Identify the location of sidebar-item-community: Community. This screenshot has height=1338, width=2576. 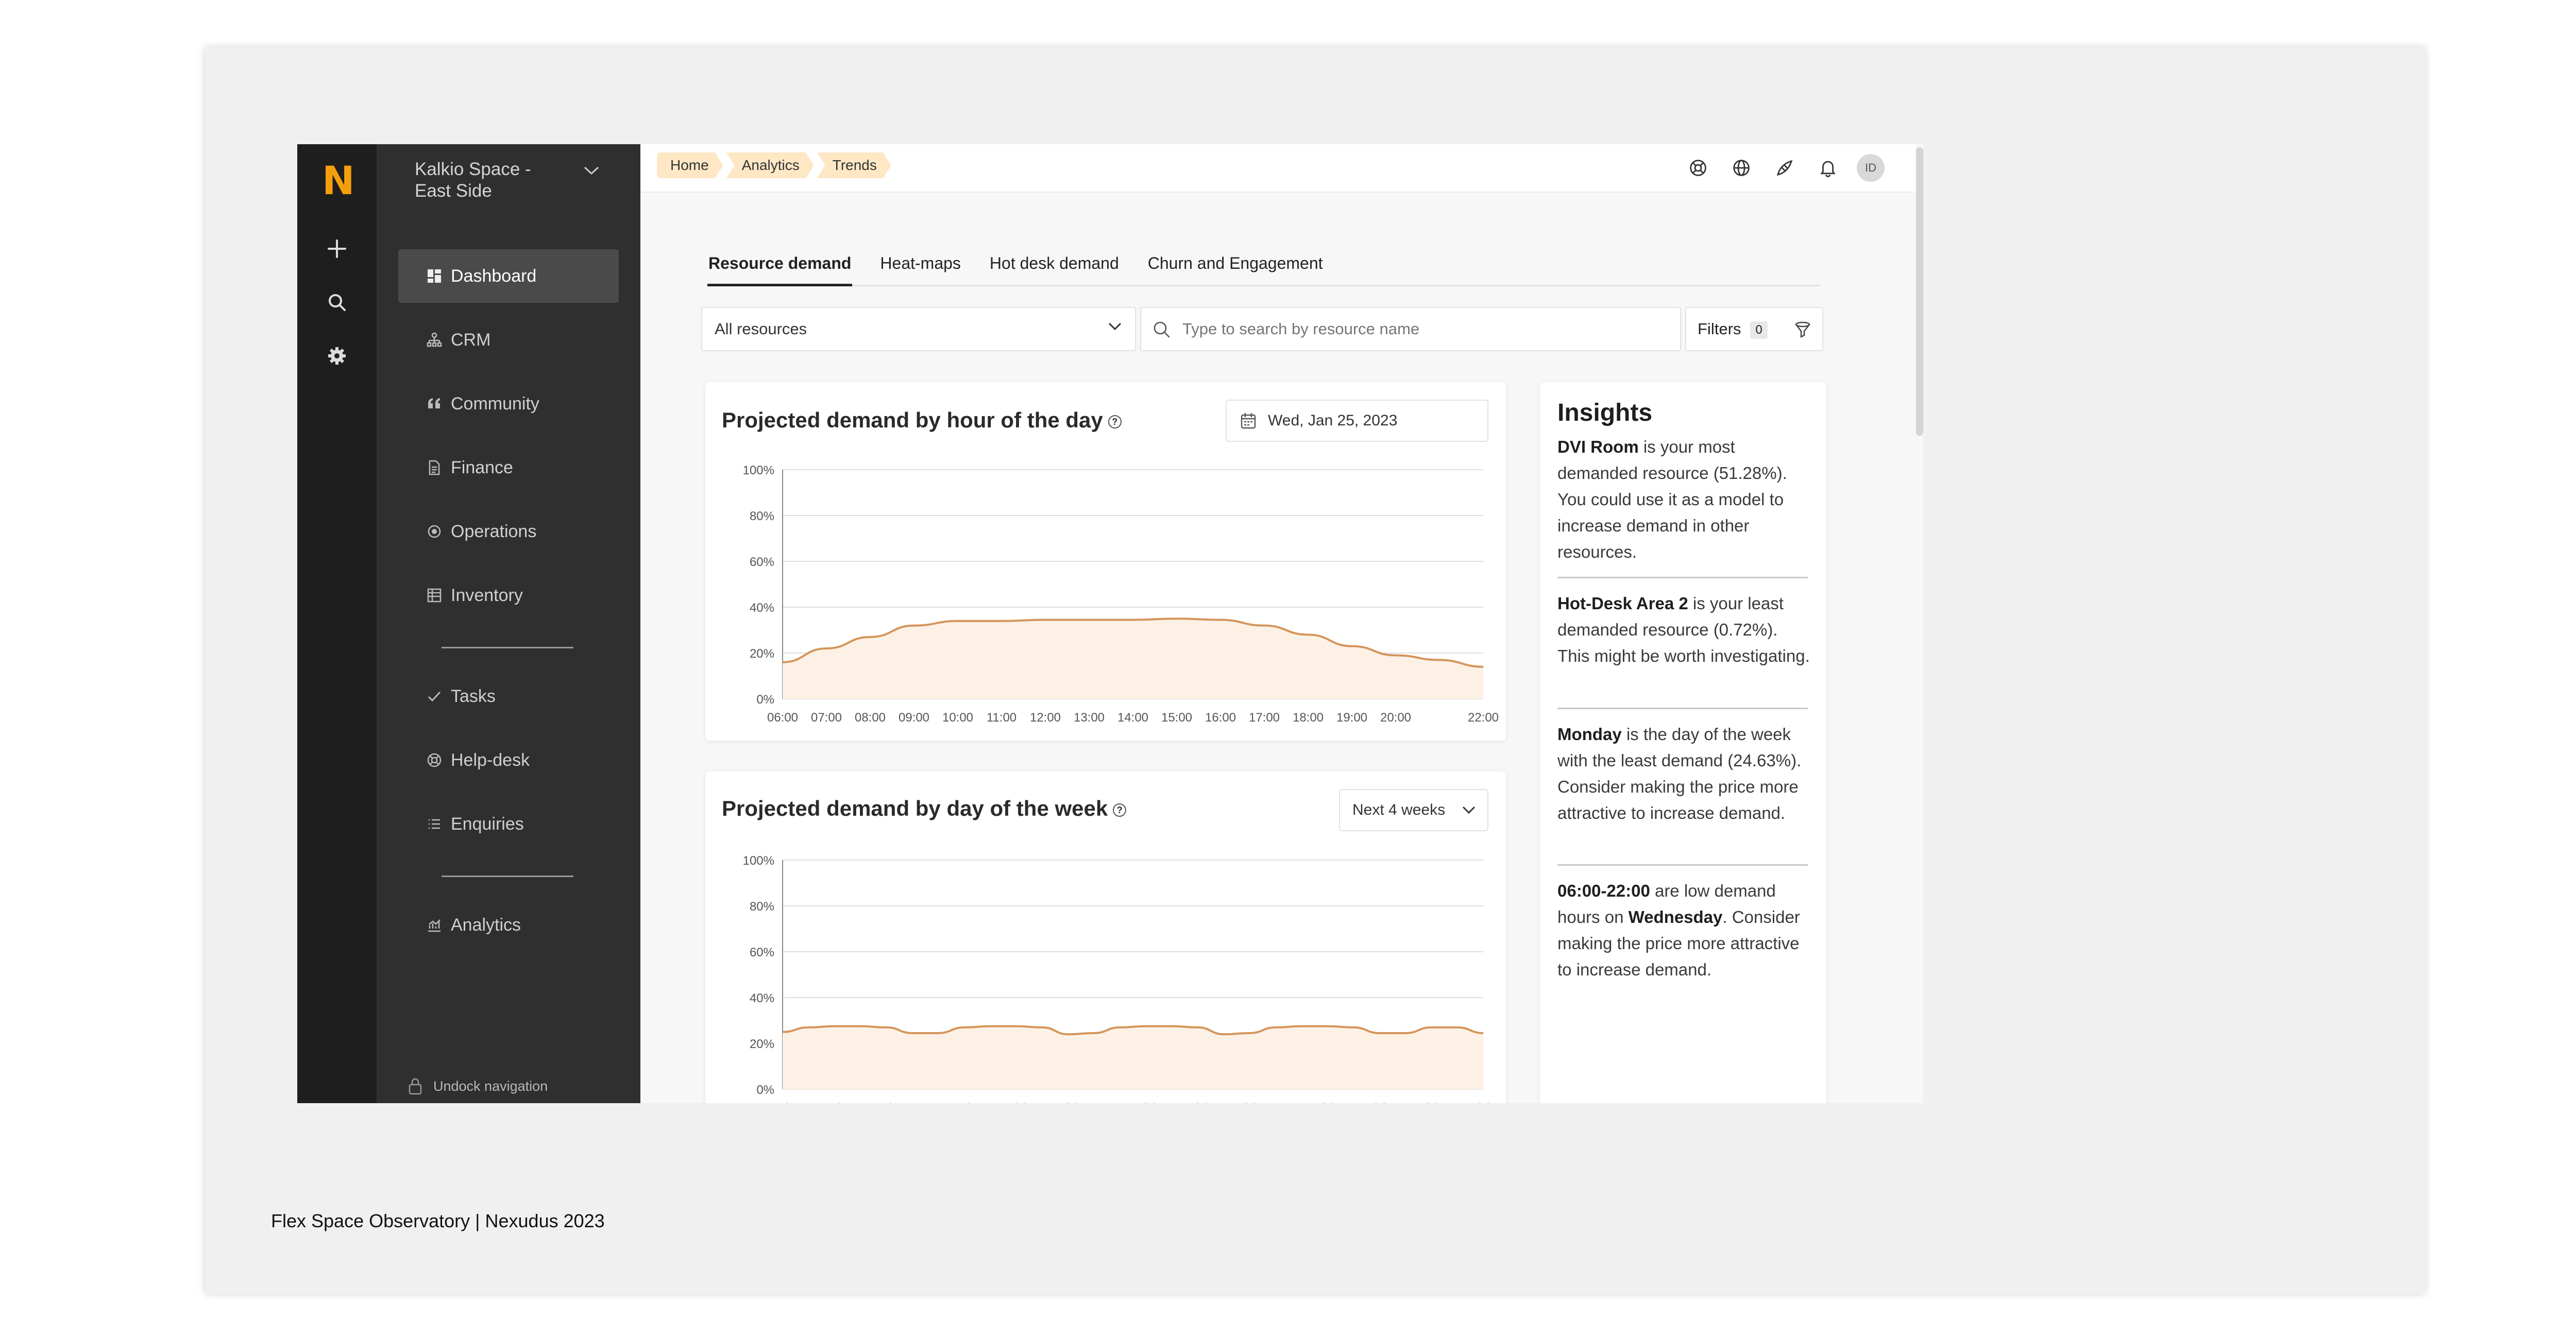
(508, 404).